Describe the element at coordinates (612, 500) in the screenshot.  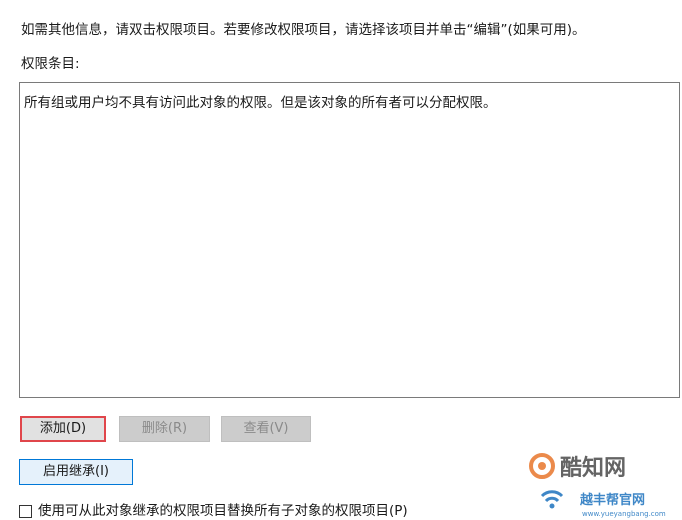
I see `watermark-brand-sub: 越丰帮官网` at that location.